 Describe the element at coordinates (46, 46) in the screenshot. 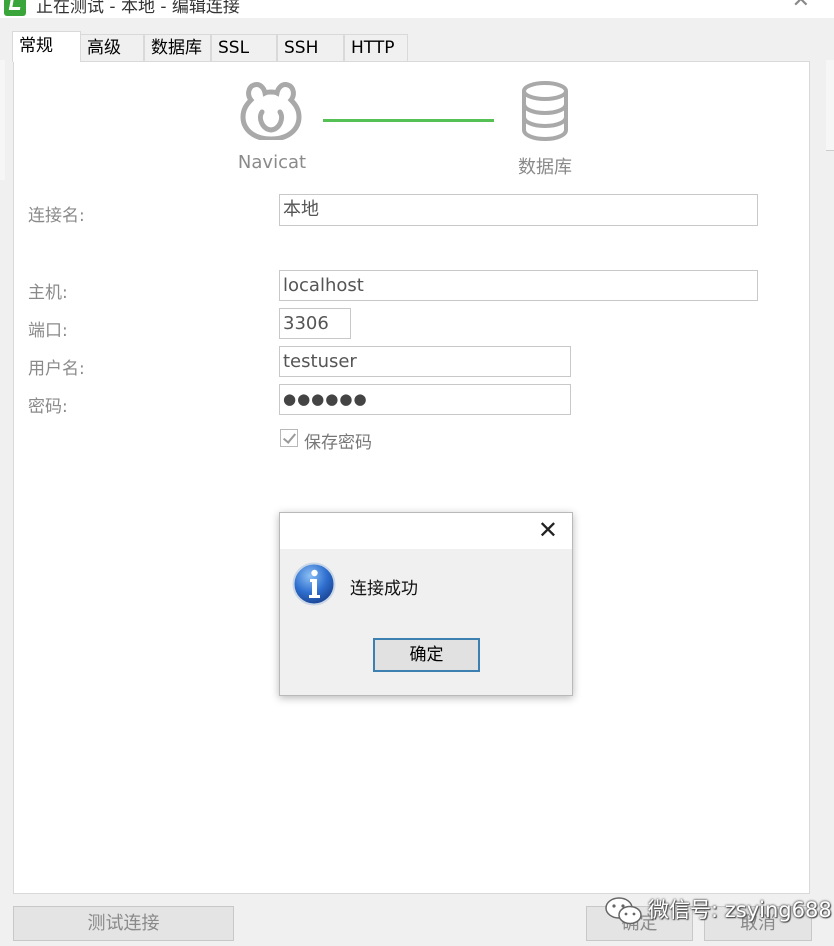

I see `tab-general: 常规` at that location.